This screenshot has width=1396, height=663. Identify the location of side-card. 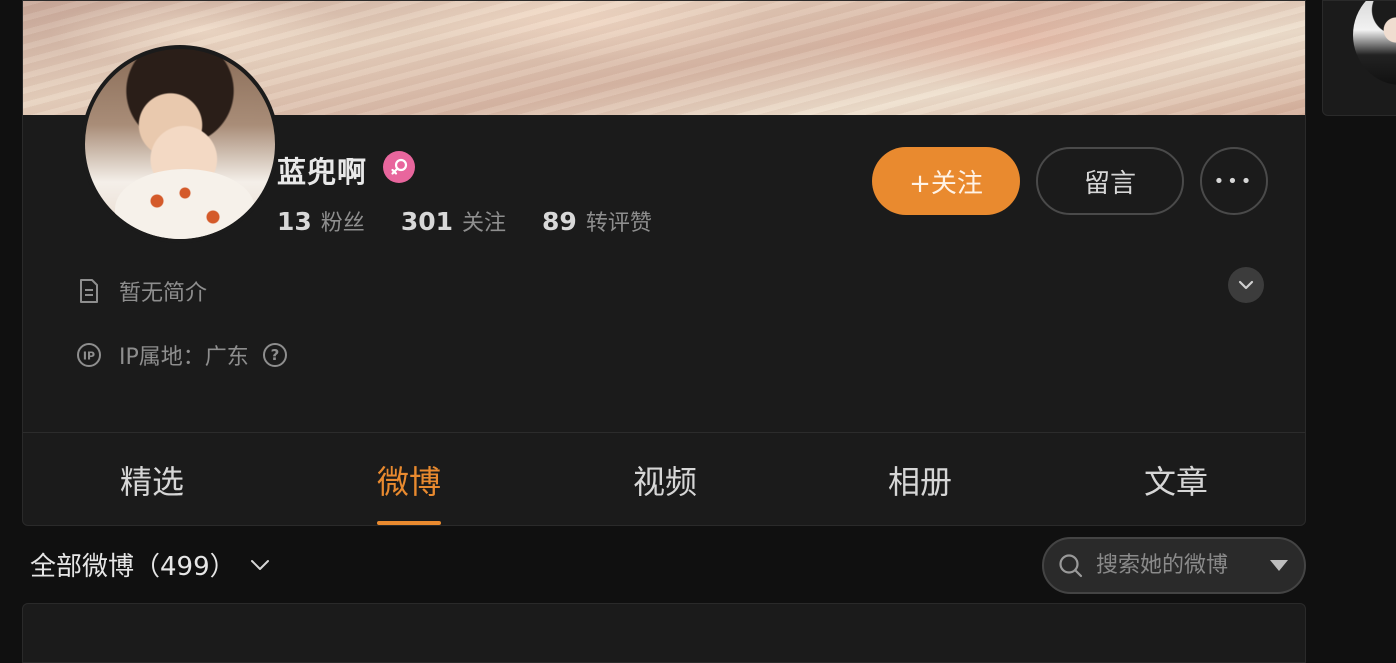
(1359, 58).